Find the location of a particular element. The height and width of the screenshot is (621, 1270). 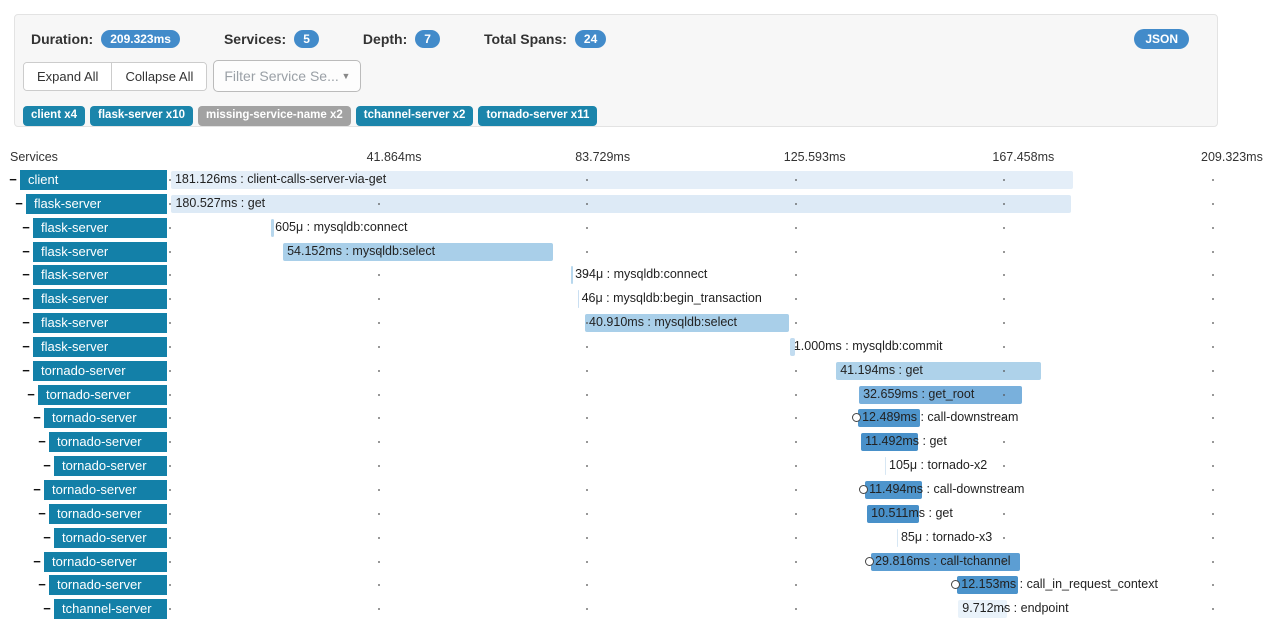

stat-3: Total Spans: 24 is located at coordinates (545, 39).